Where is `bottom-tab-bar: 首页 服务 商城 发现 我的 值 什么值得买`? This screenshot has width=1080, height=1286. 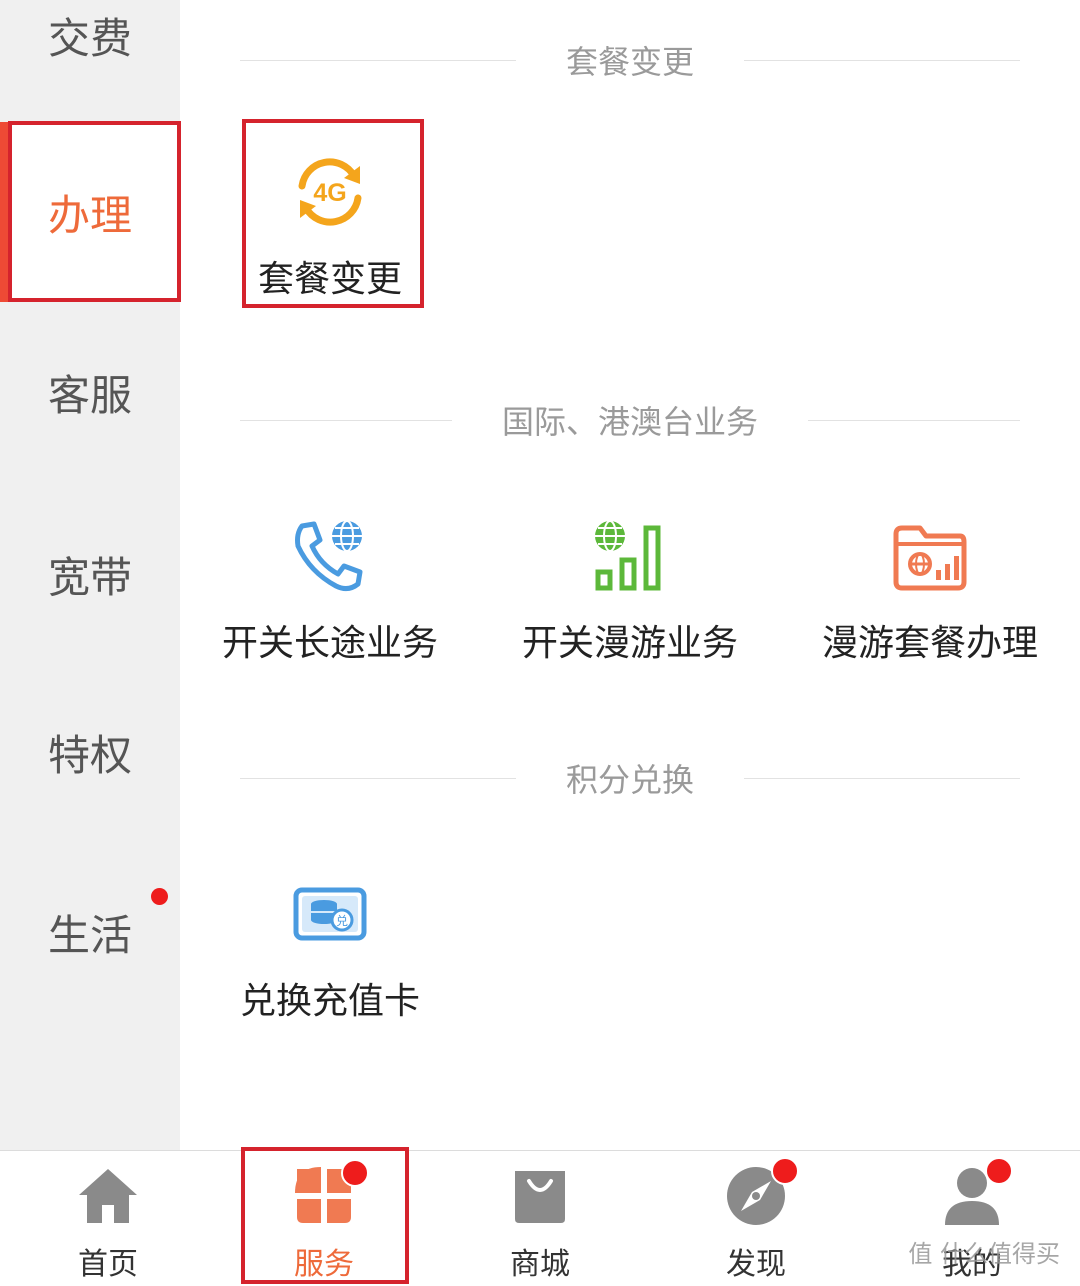
bottom-tab-bar: 首页 服务 商城 发现 我的 值 什么值得买 is located at coordinates (540, 1217).